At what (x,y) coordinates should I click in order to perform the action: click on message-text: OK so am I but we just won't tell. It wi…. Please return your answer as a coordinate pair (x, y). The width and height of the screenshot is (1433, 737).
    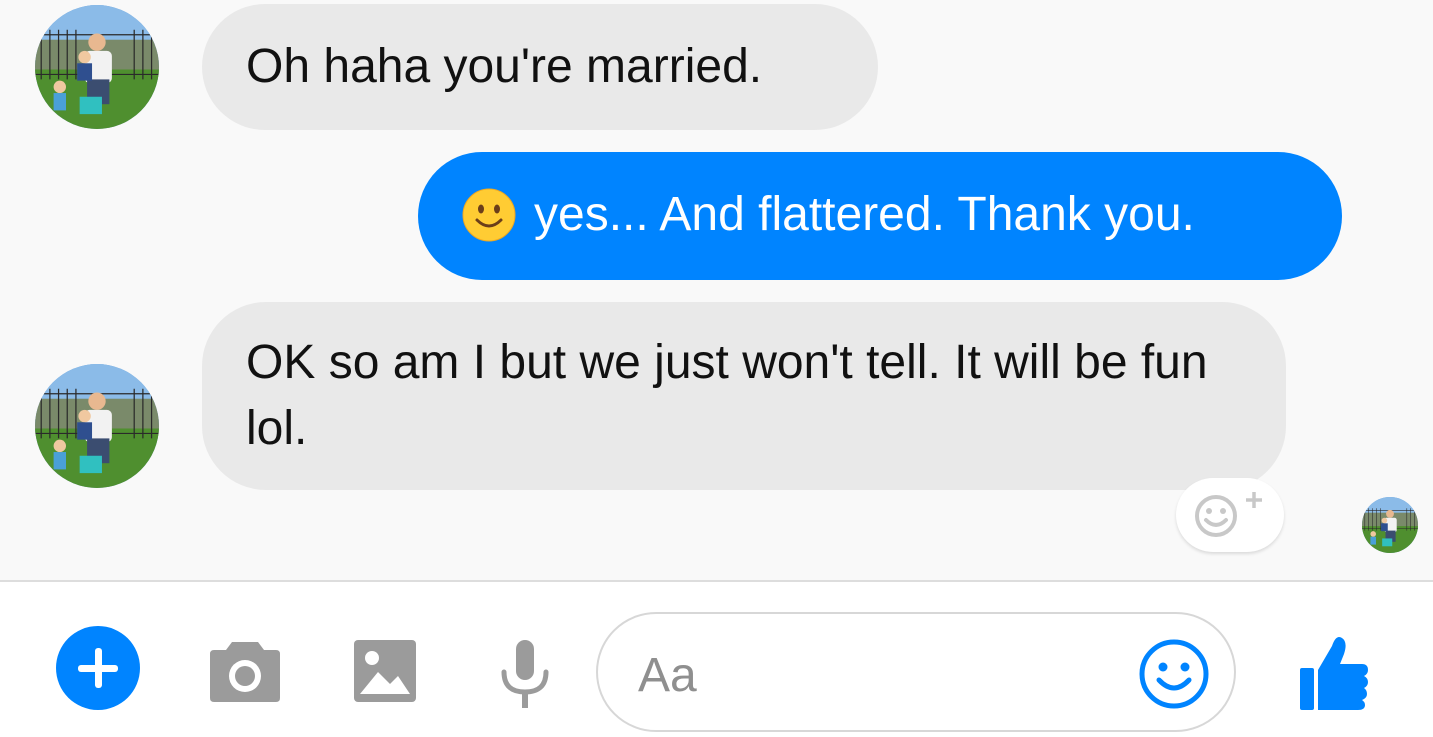
    Looking at the image, I should click on (727, 395).